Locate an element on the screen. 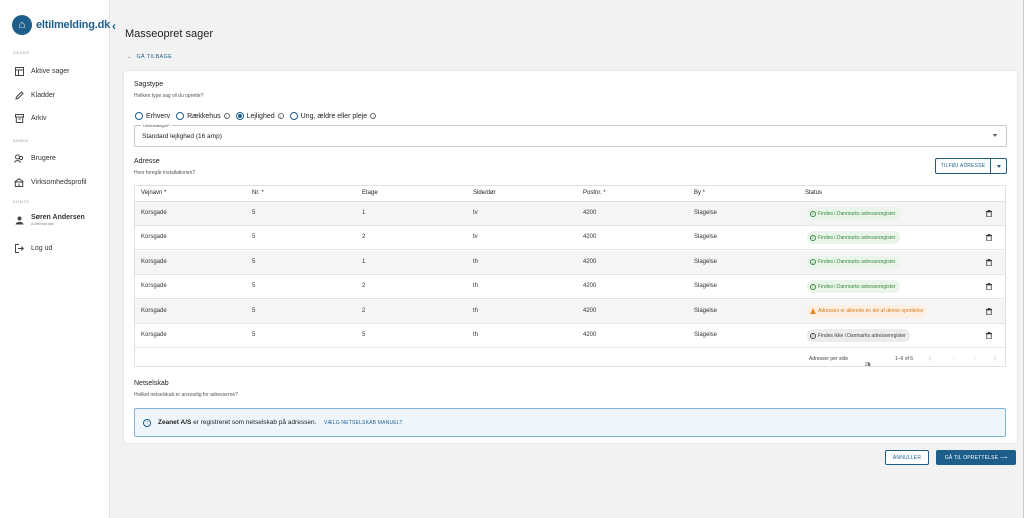 The image size is (1024, 518). pencil-icon is located at coordinates (19, 95).